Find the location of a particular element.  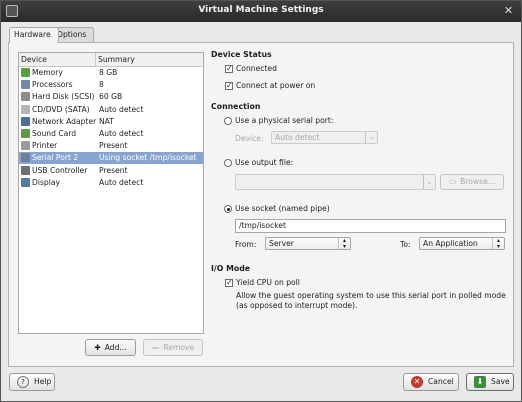

connection-heading: Connection is located at coordinates (236, 106).